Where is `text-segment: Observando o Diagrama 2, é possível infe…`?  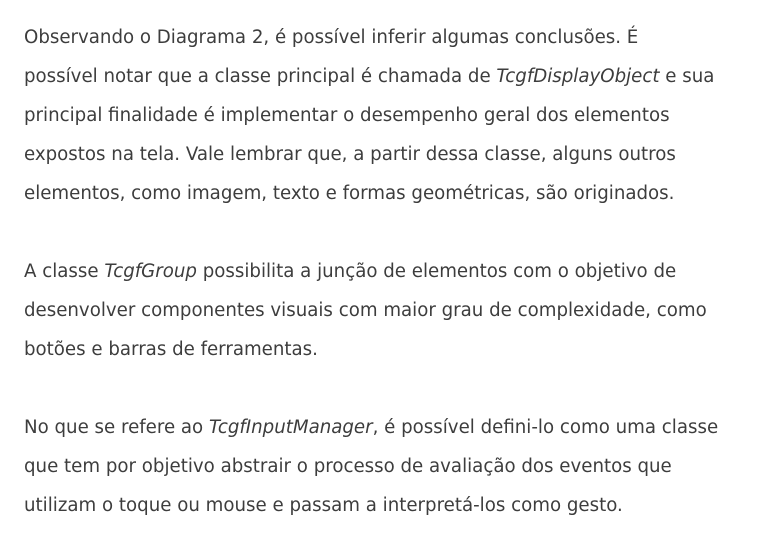
text-segment: Observando o Diagrama 2, é possível infe… is located at coordinates (331, 37).